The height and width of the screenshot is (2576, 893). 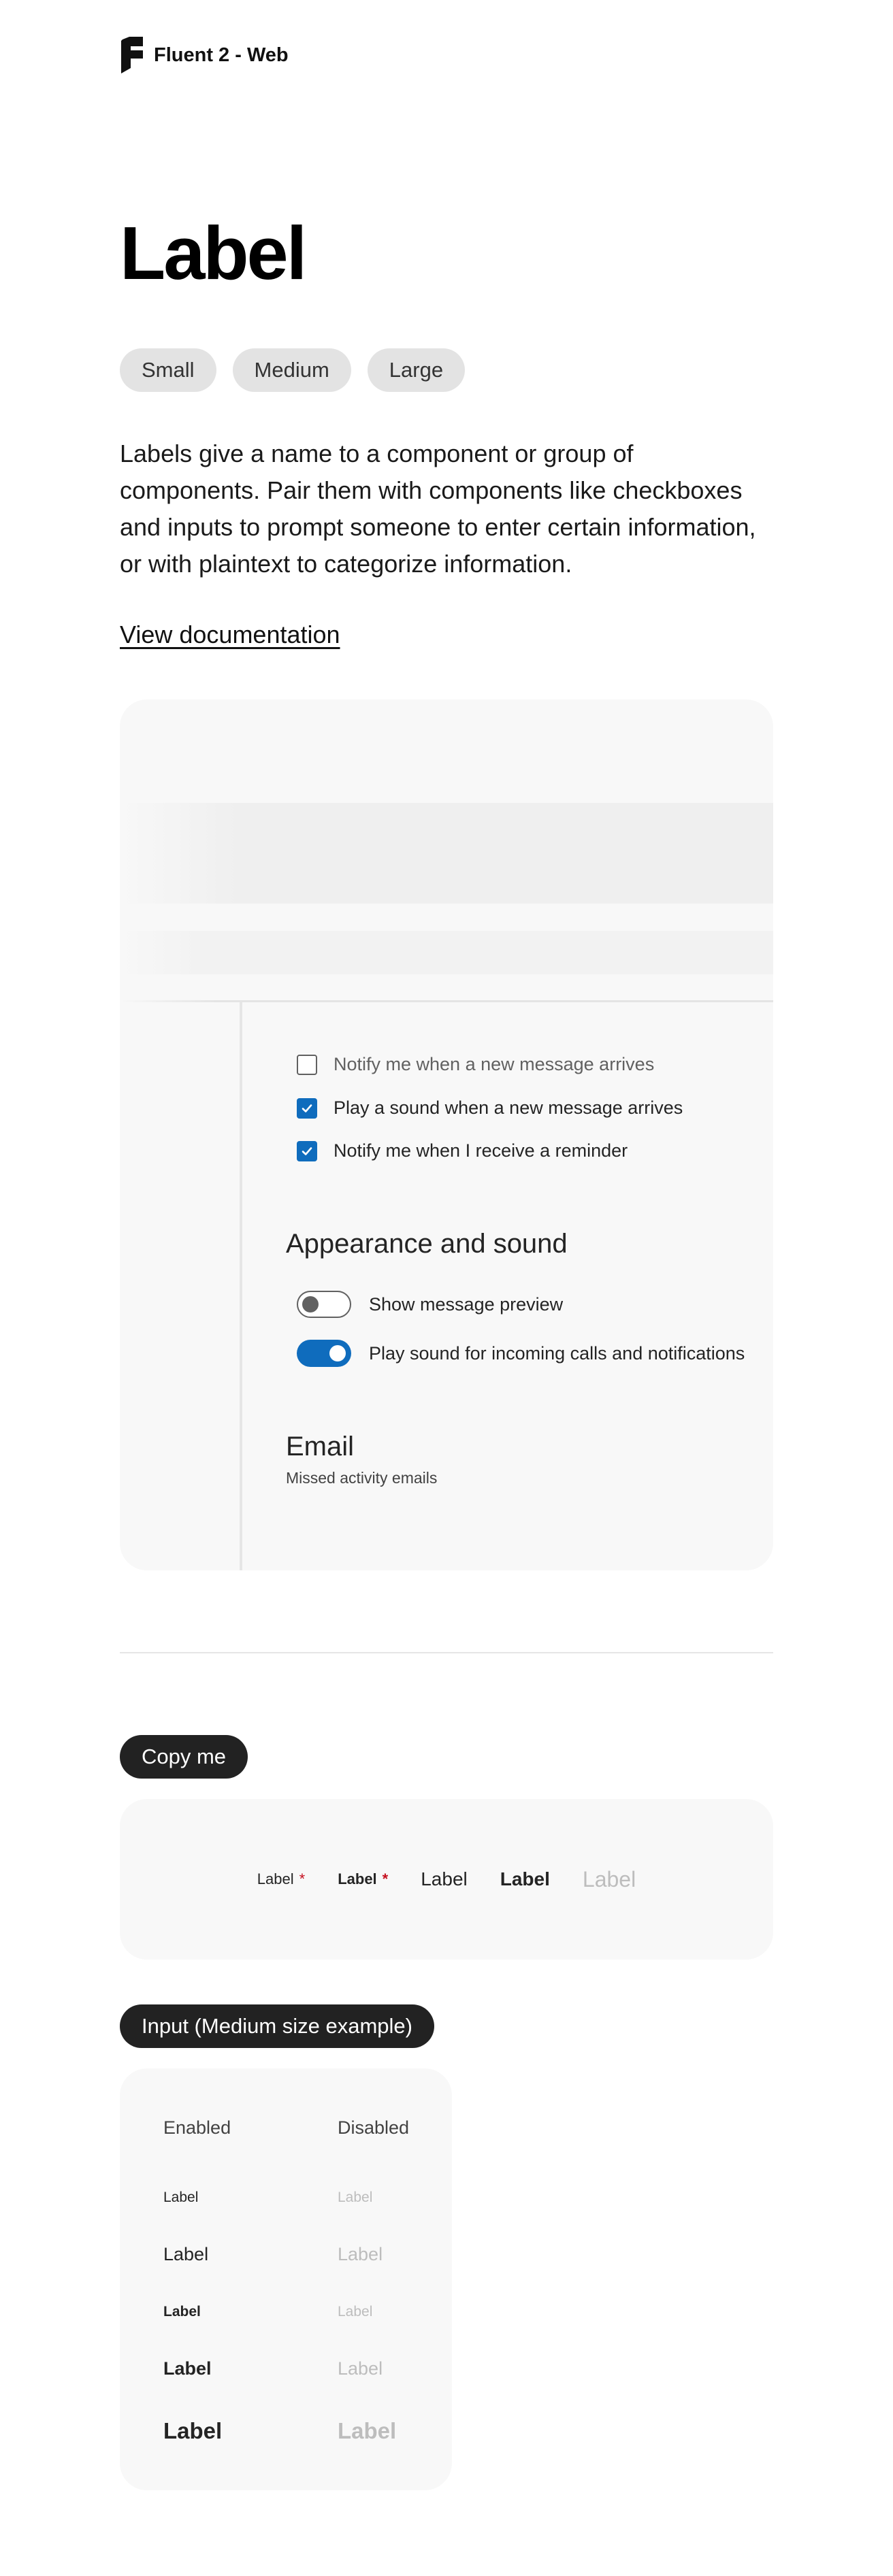 What do you see at coordinates (187, 2369) in the screenshot?
I see `label-enabled-medium-strong: Label` at bounding box center [187, 2369].